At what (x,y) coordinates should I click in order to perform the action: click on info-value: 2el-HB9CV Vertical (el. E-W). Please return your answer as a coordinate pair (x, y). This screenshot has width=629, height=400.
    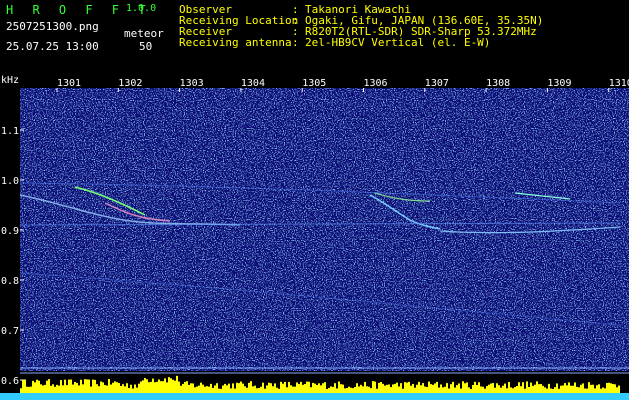
    Looking at the image, I should click on (398, 42).